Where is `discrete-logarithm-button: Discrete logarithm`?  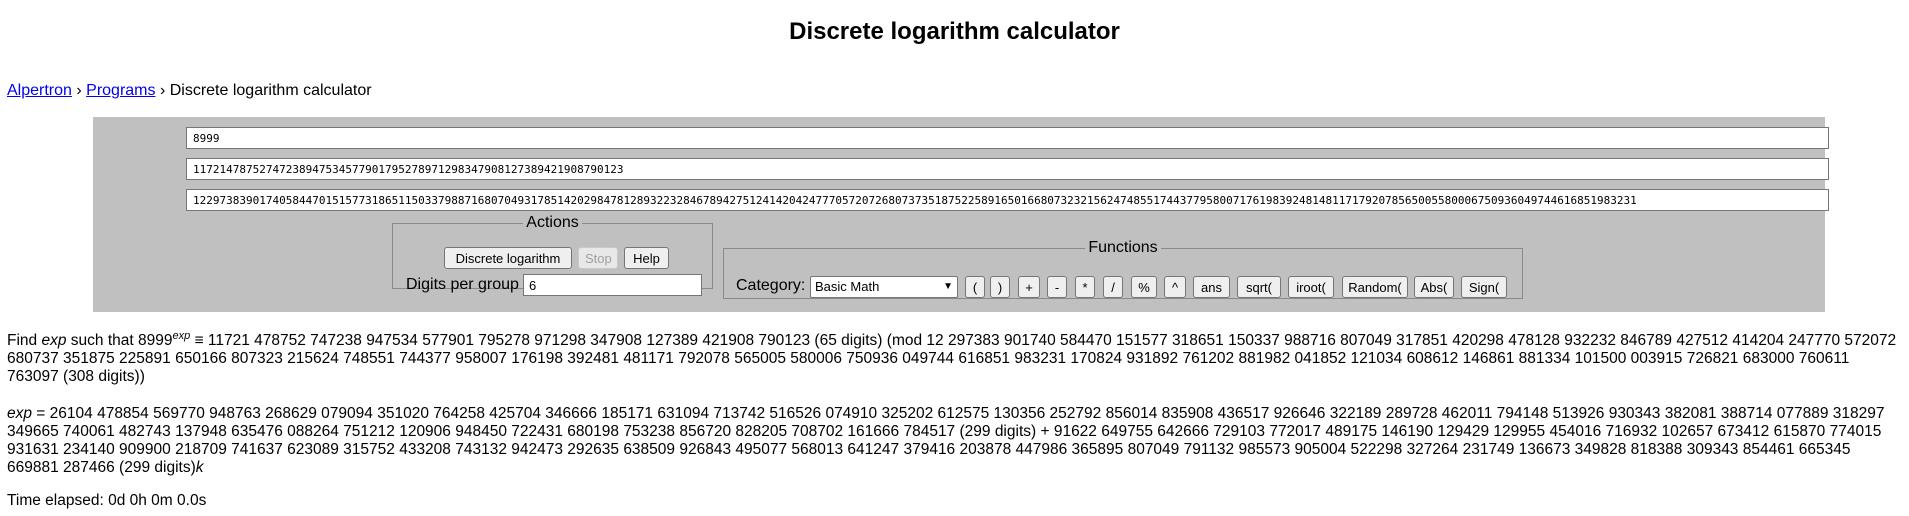 discrete-logarithm-button: Discrete logarithm is located at coordinates (508, 258).